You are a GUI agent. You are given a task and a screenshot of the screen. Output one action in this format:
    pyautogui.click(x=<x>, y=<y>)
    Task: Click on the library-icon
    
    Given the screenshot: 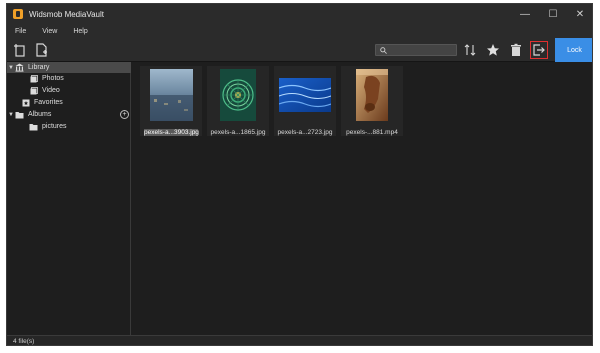 What is the action you would take?
    pyautogui.click(x=19, y=67)
    